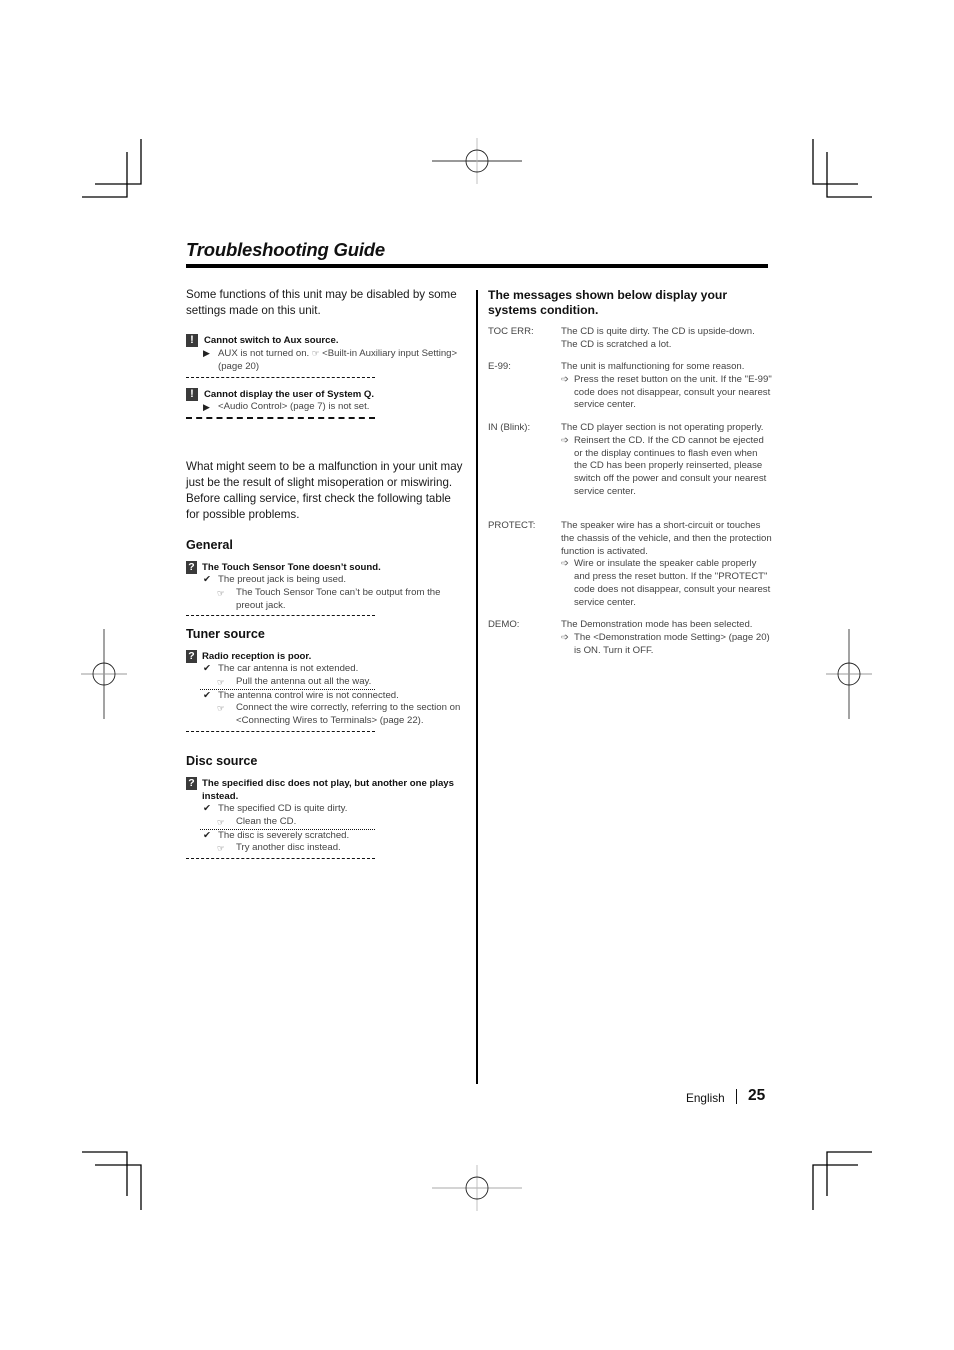  Describe the element at coordinates (286, 406) in the screenshot. I see `restriction-cause: ▶ <Audio Control> (page 7) is not set.` at that location.